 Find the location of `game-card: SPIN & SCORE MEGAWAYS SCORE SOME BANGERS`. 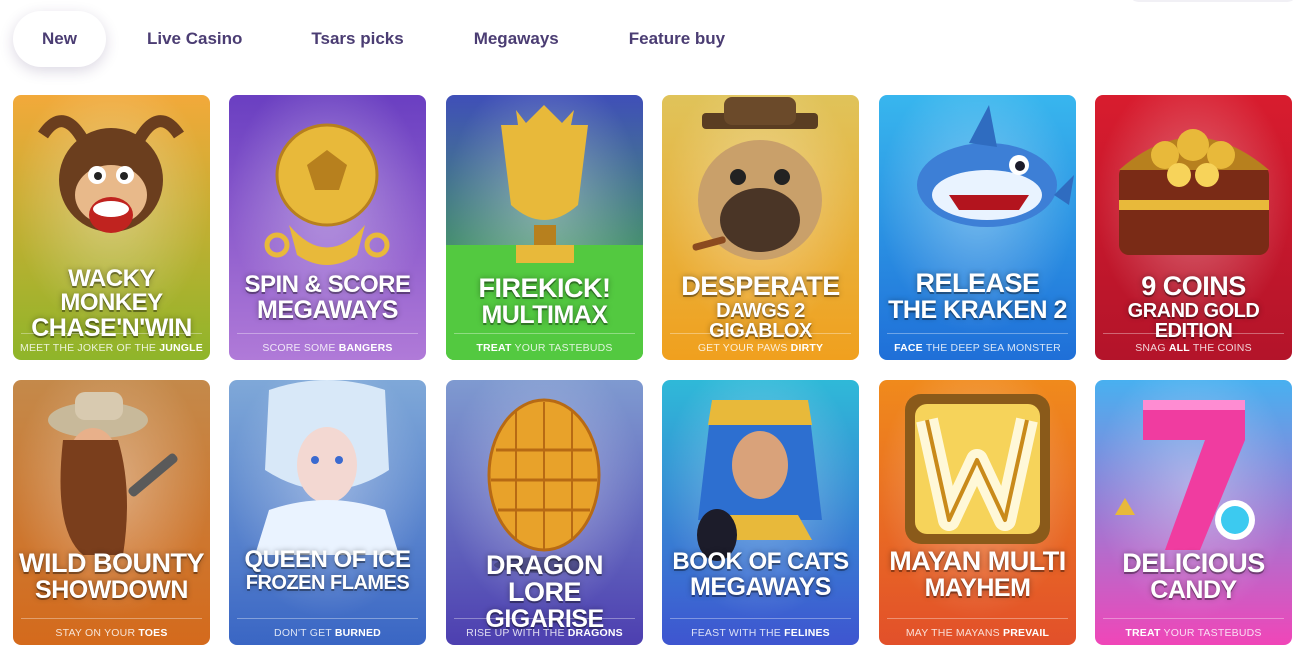

game-card: SPIN & SCORE MEGAWAYS SCORE SOME BANGERS is located at coordinates (327, 227).